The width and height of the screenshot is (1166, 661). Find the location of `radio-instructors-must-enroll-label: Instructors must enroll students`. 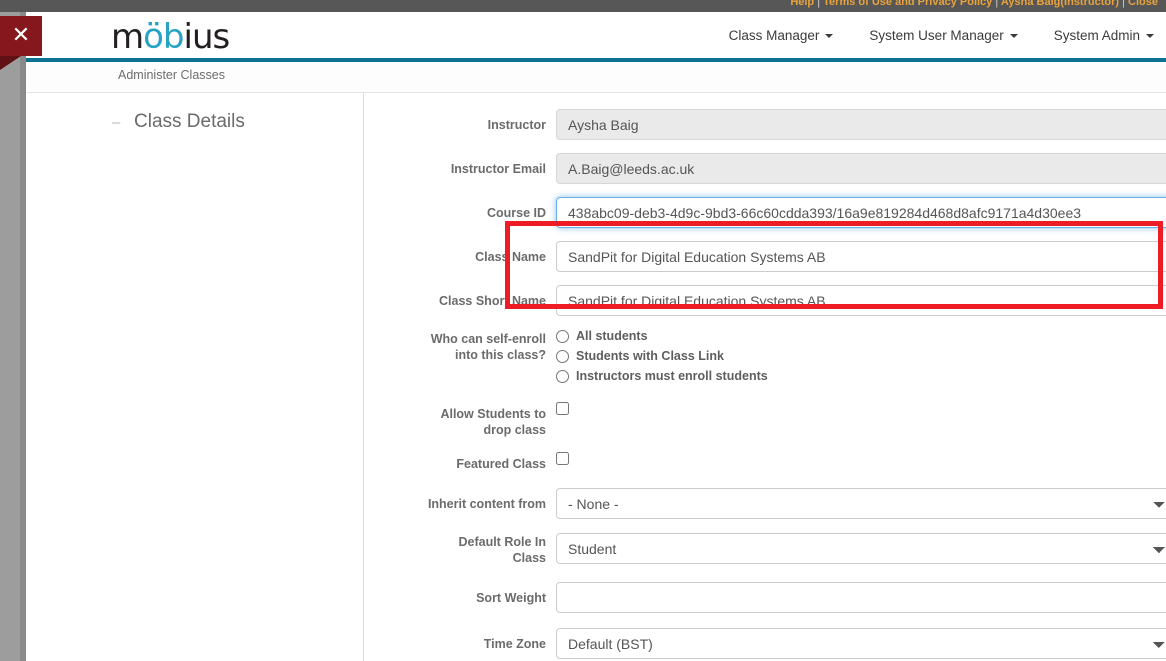

radio-instructors-must-enroll-label: Instructors must enroll students is located at coordinates (672, 376).